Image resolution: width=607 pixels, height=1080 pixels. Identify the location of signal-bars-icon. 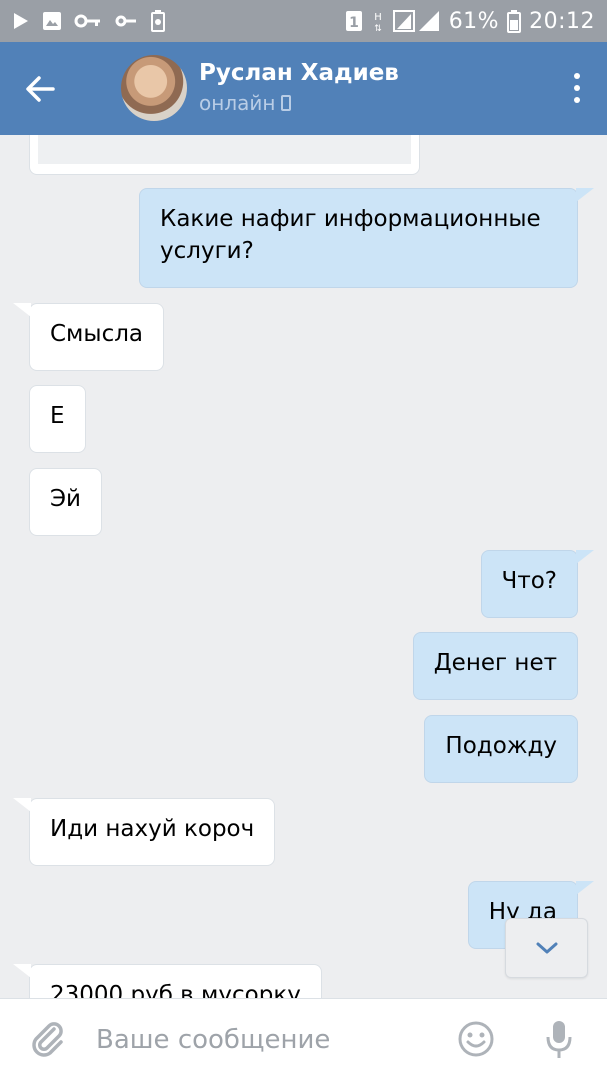
(416, 21).